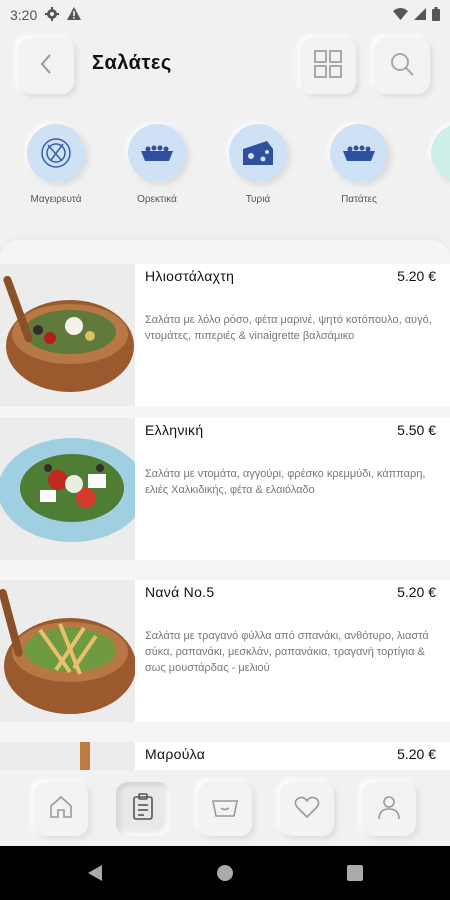 This screenshot has height=900, width=450. I want to click on fries-dish-icon, so click(359, 153).